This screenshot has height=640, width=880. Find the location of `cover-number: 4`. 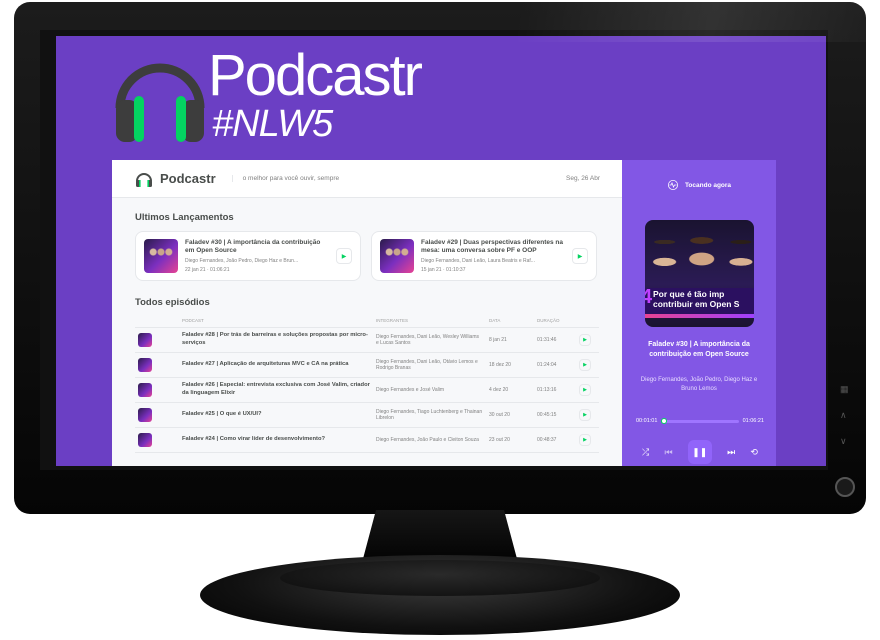

cover-number: 4 is located at coordinates (649, 297).